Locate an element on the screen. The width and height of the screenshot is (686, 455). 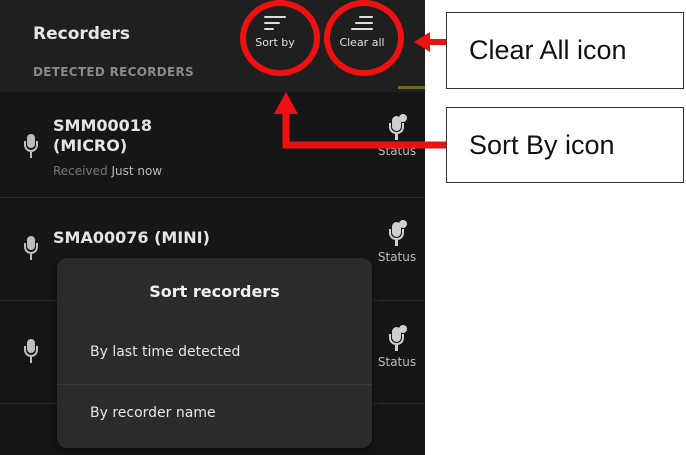
clear-highlight-ring is located at coordinates (364, 38).